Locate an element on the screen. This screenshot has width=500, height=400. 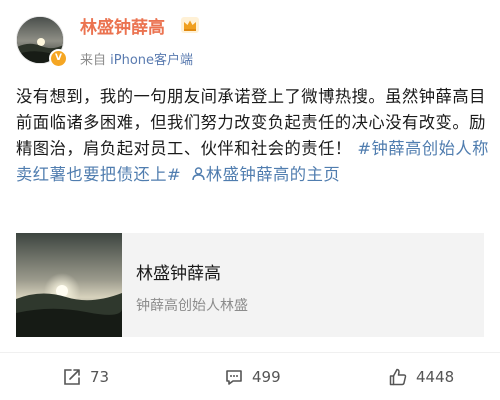
mention-text: 林盛钟薛高的主页 is located at coordinates (273, 174).